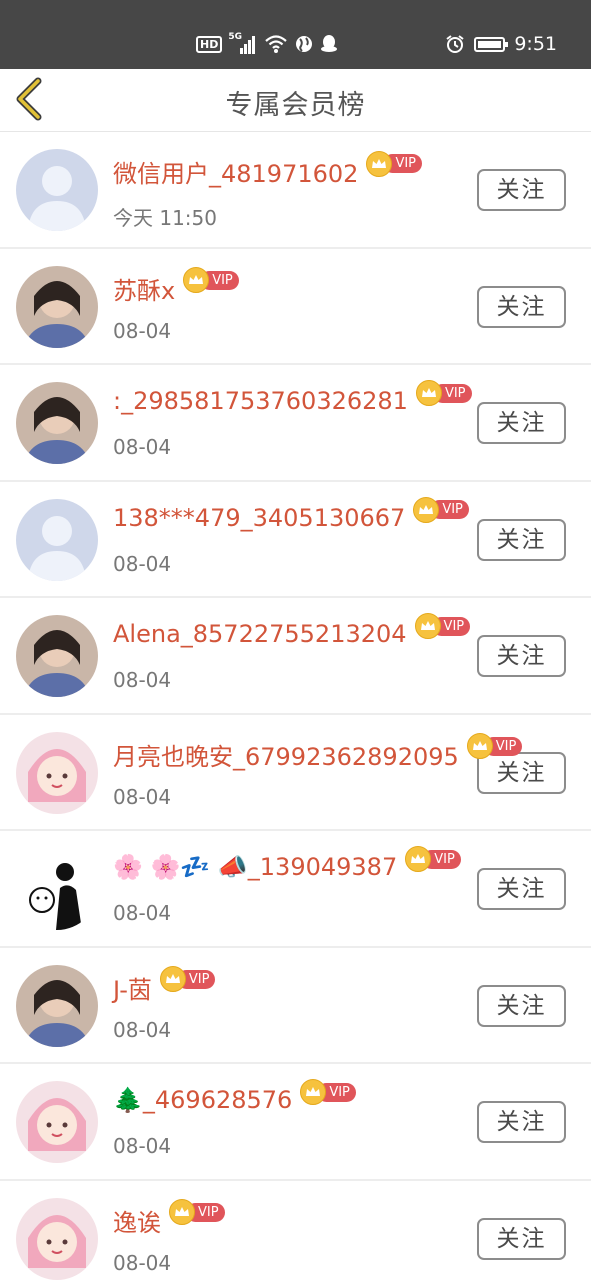 This screenshot has width=591, height=1280. I want to click on member-name: :_298581753760326281 VIP, so click(292, 397).